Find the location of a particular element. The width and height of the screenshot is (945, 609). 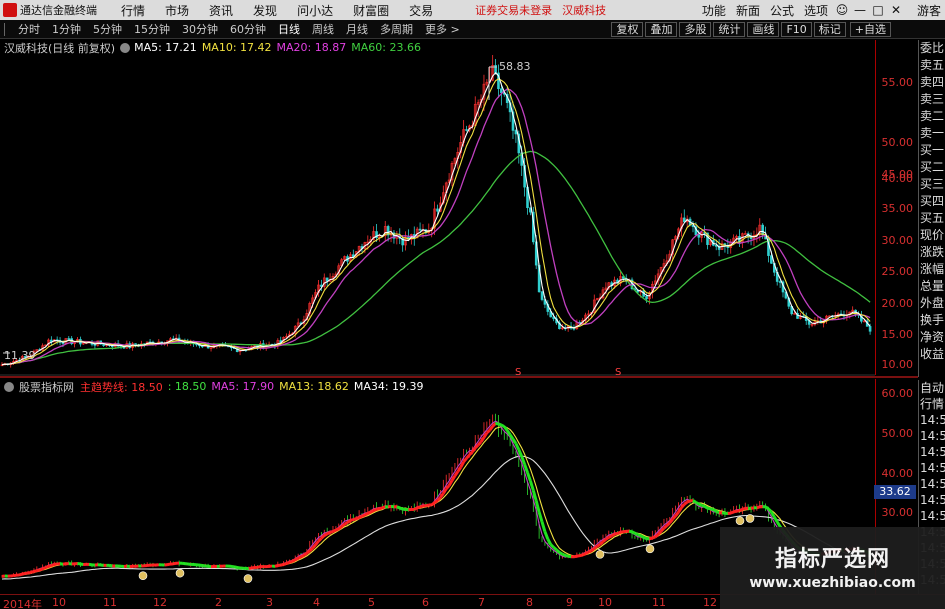

menu-ask: 问小达 is located at coordinates (315, 10).